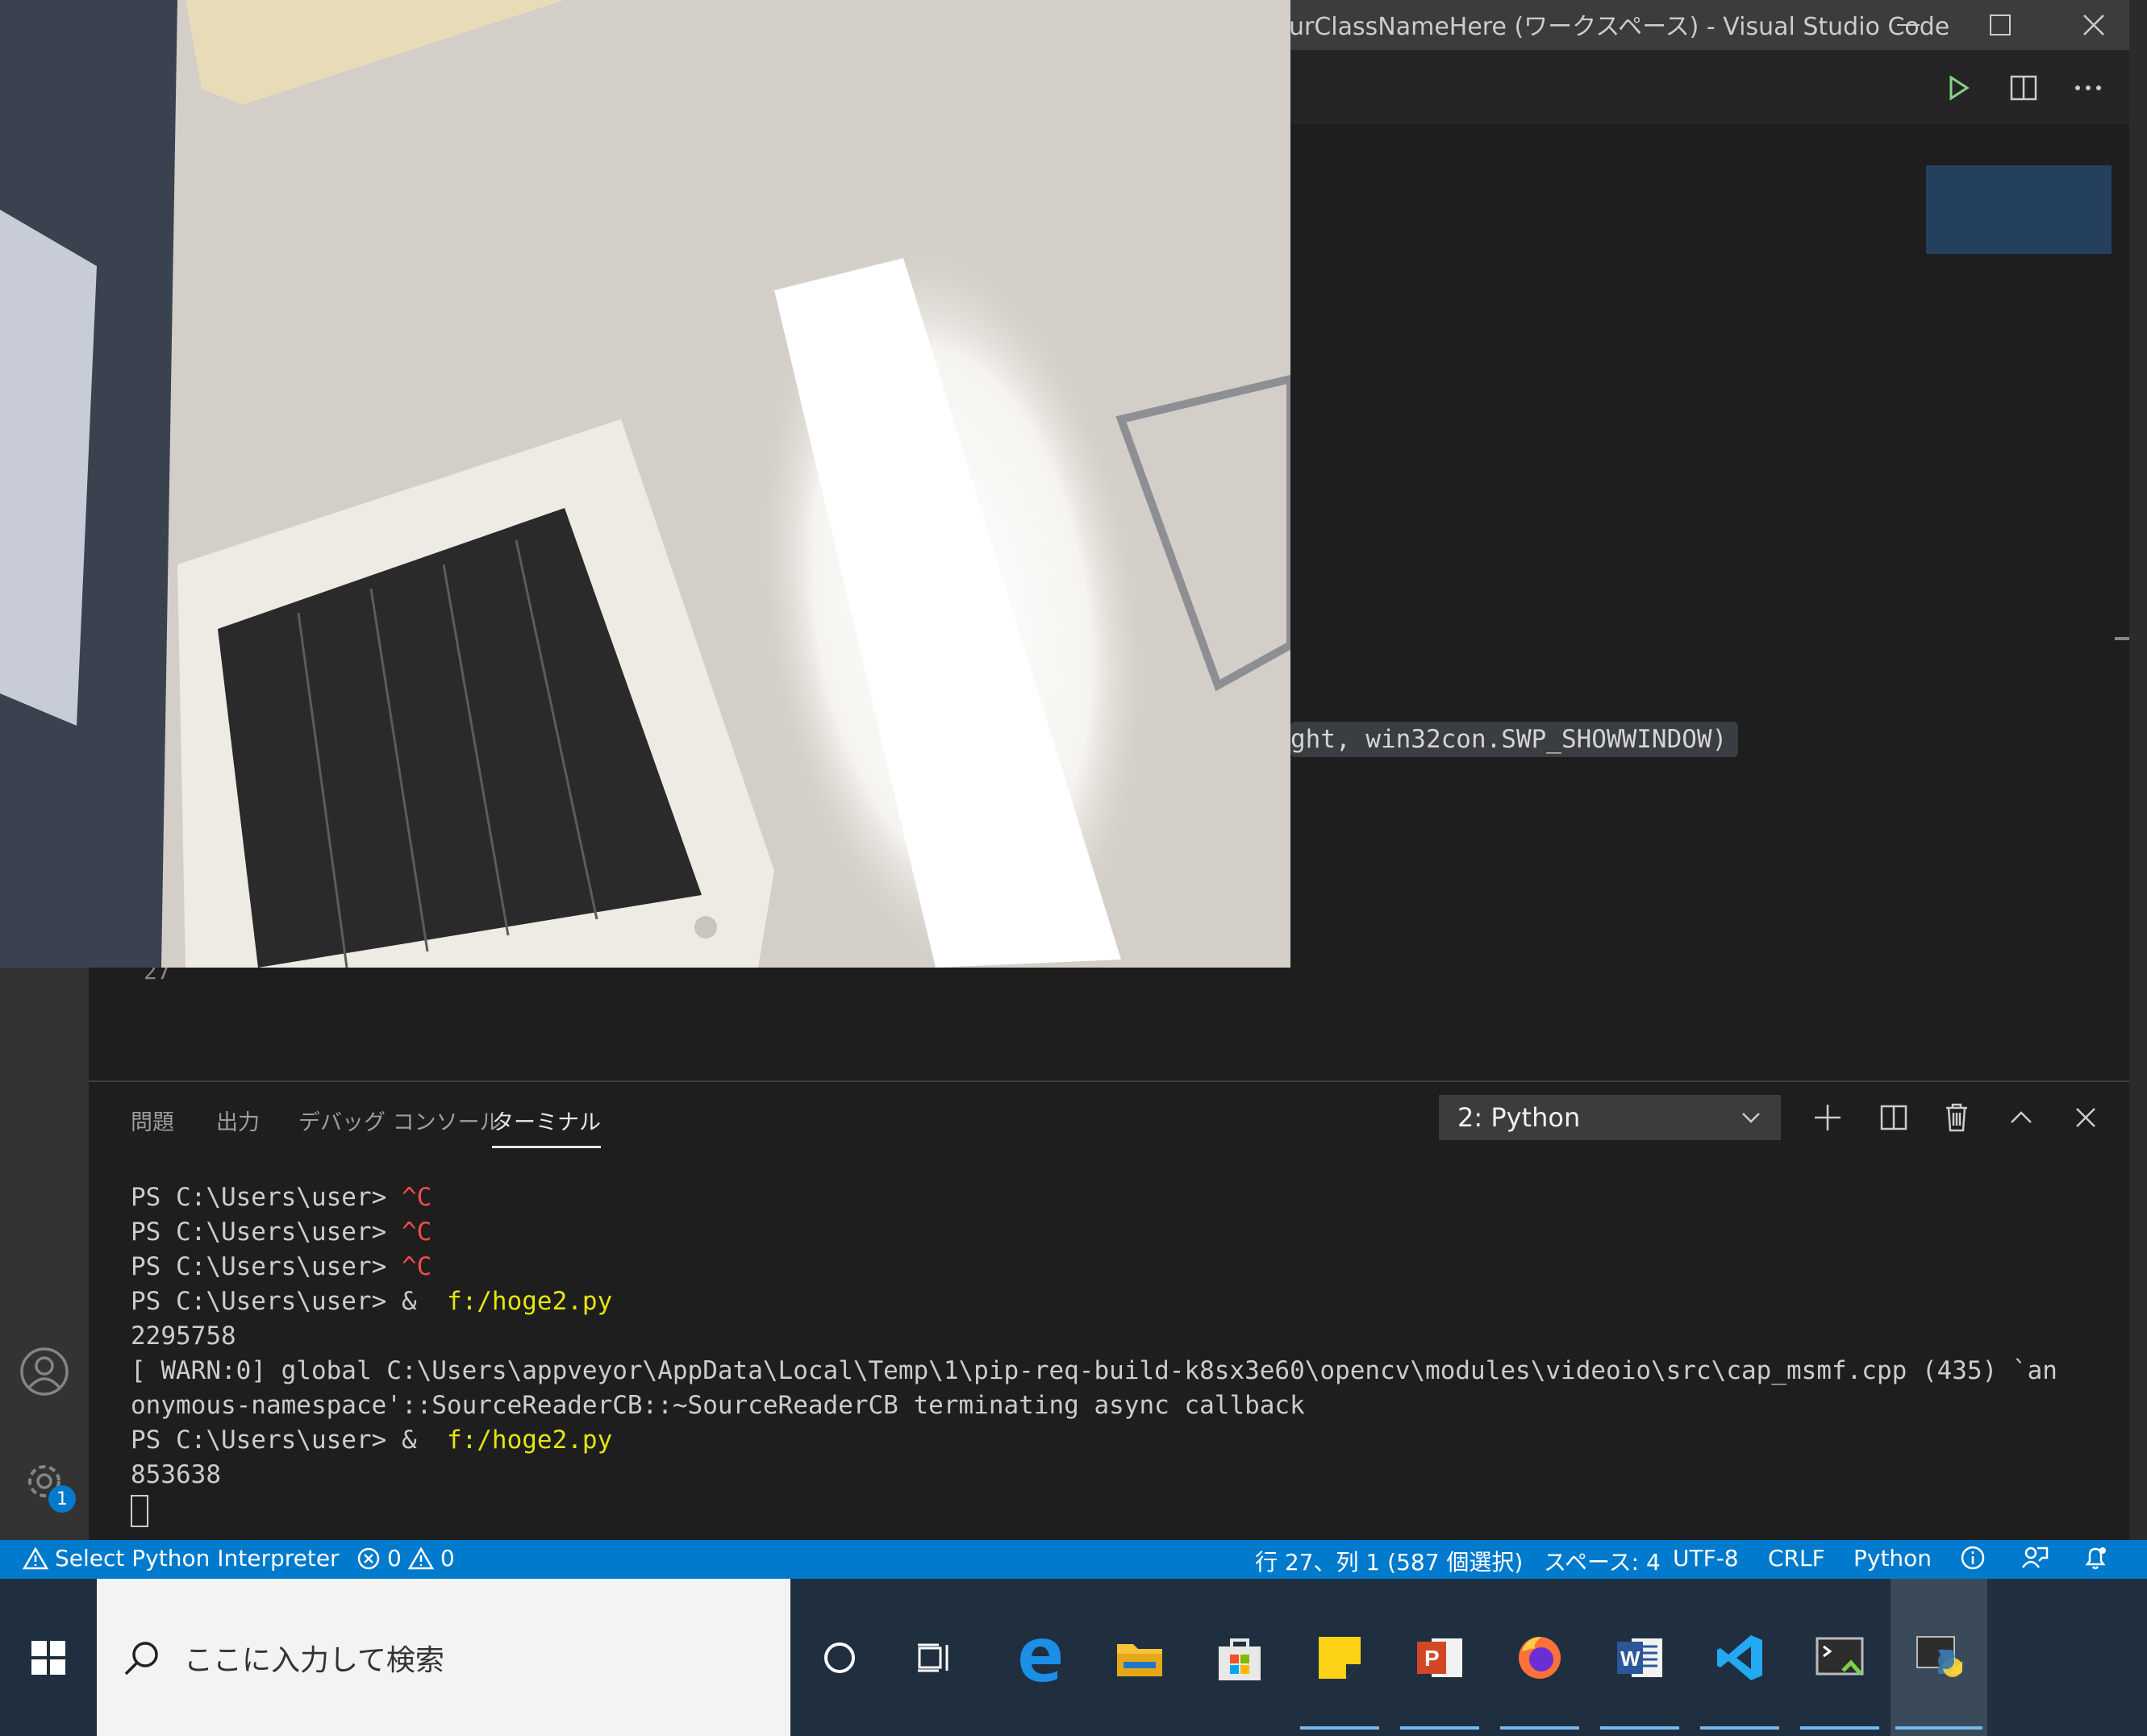 Image resolution: width=2147 pixels, height=1736 pixels. I want to click on split-terminal-button, so click(1894, 1118).